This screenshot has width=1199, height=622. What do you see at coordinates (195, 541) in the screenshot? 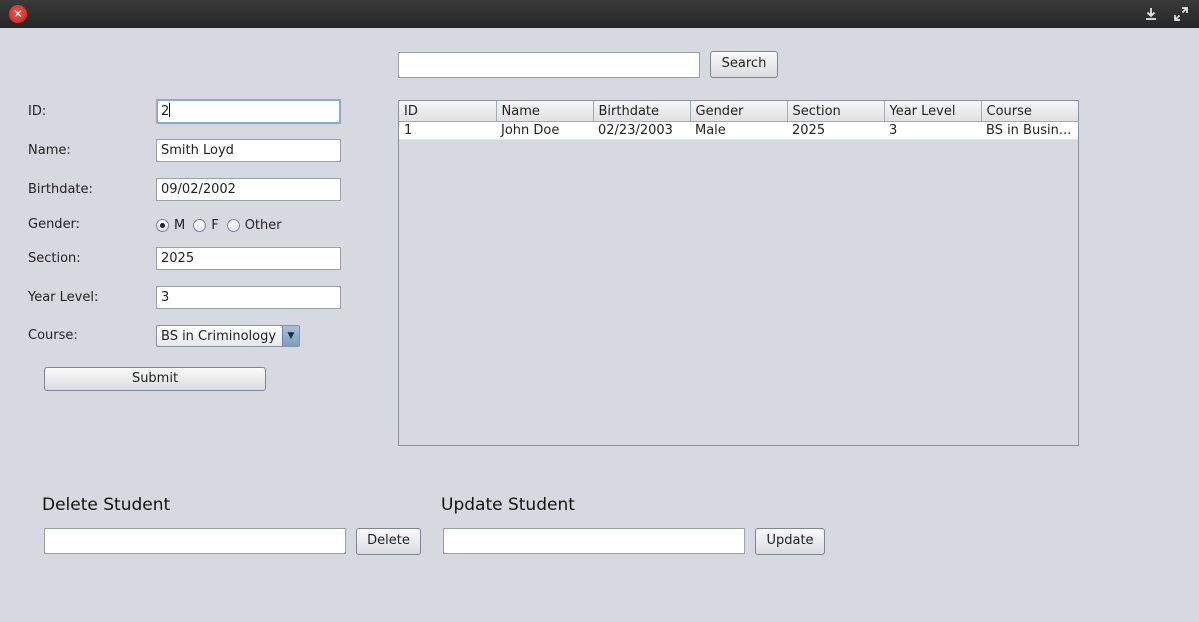
I see `delete-id-input` at bounding box center [195, 541].